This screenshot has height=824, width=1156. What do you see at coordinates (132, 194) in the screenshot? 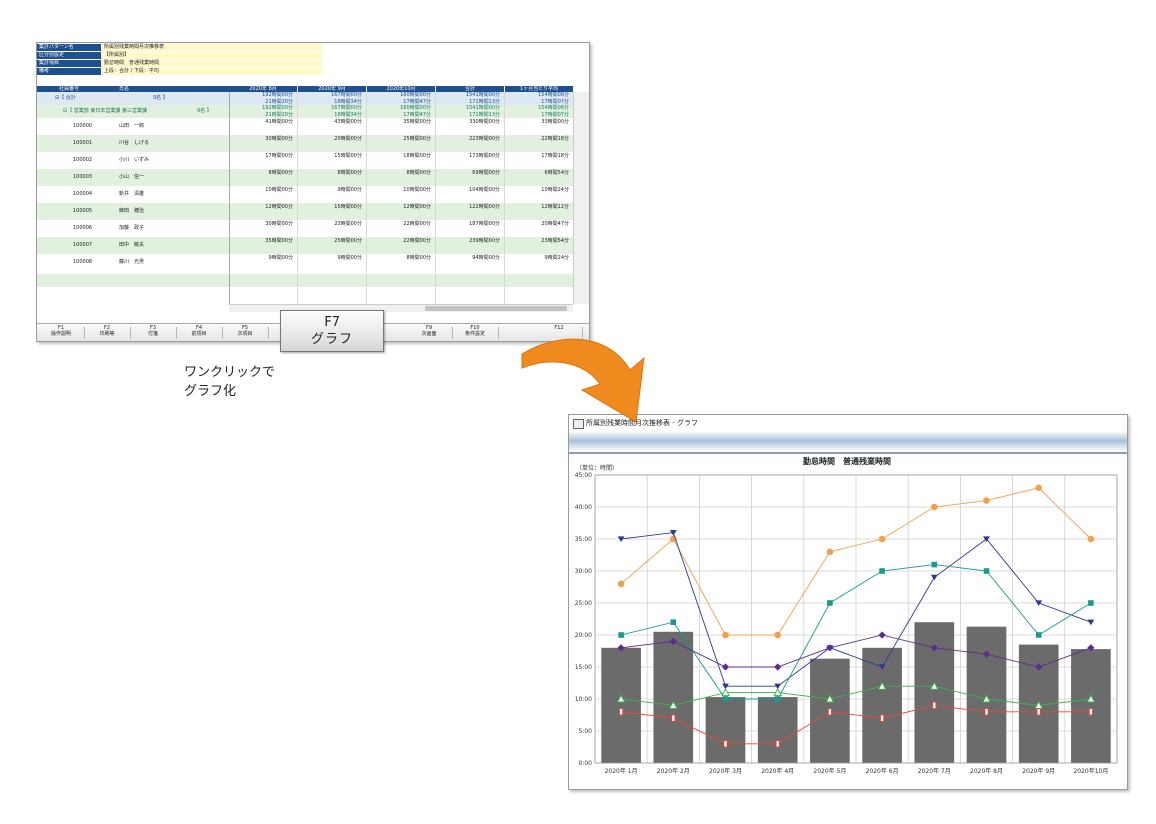
I see `employee-name: 新井 清雄` at bounding box center [132, 194].